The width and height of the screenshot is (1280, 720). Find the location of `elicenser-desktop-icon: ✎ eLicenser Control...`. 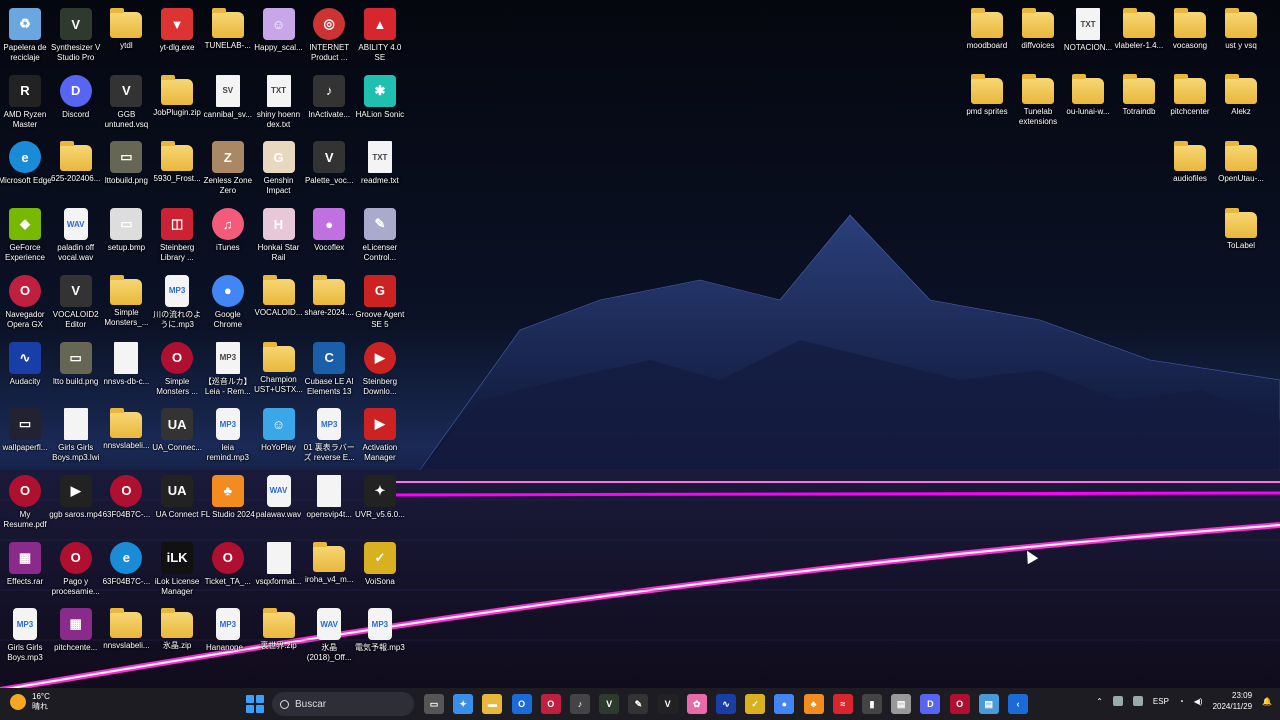

elicenser-desktop-icon: ✎ eLicenser Control... is located at coordinates (380, 235).